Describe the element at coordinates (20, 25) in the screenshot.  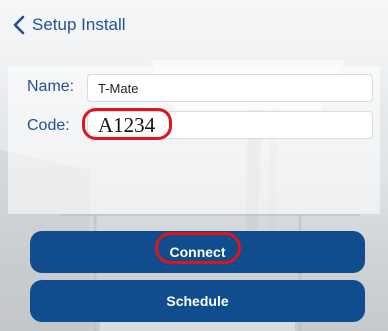
I see `chevron-left-icon` at that location.